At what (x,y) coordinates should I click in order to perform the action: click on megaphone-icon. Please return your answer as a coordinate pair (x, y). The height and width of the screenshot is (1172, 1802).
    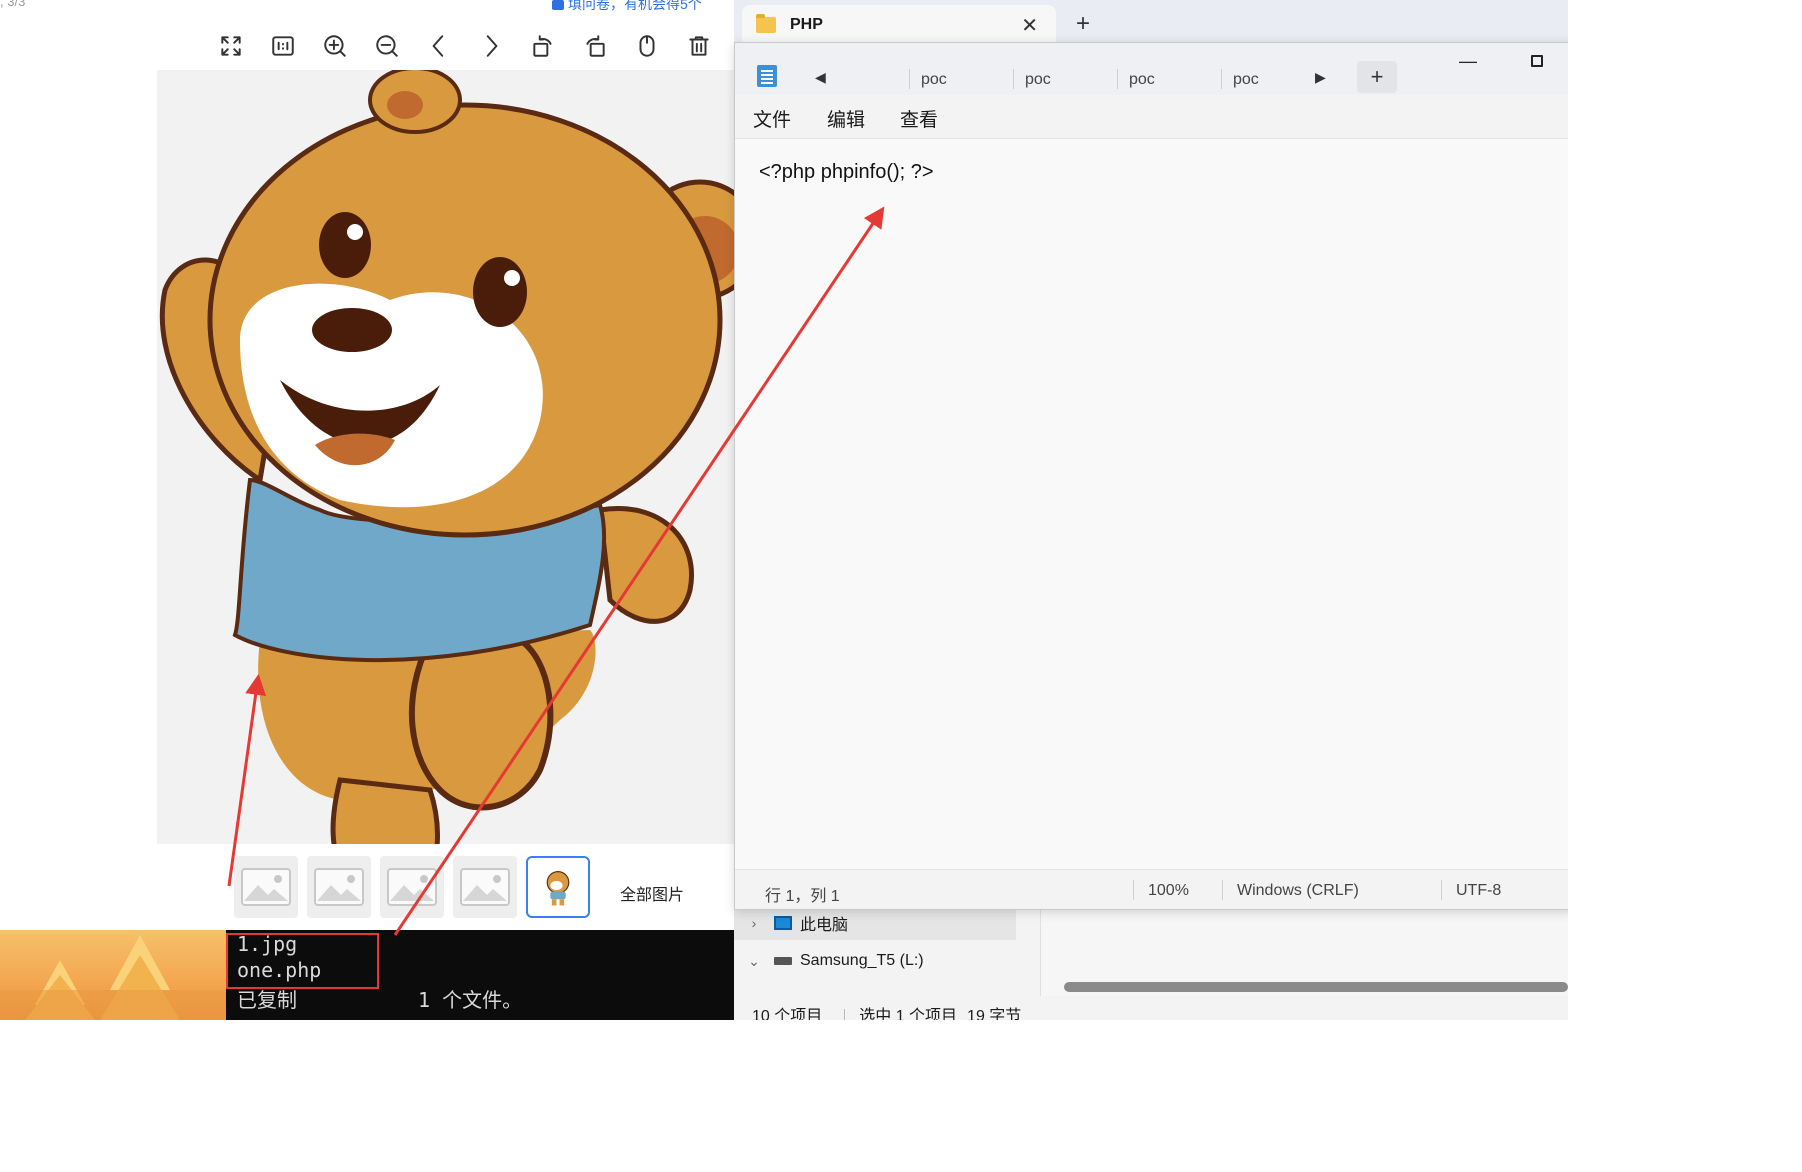
    Looking at the image, I should click on (558, 5).